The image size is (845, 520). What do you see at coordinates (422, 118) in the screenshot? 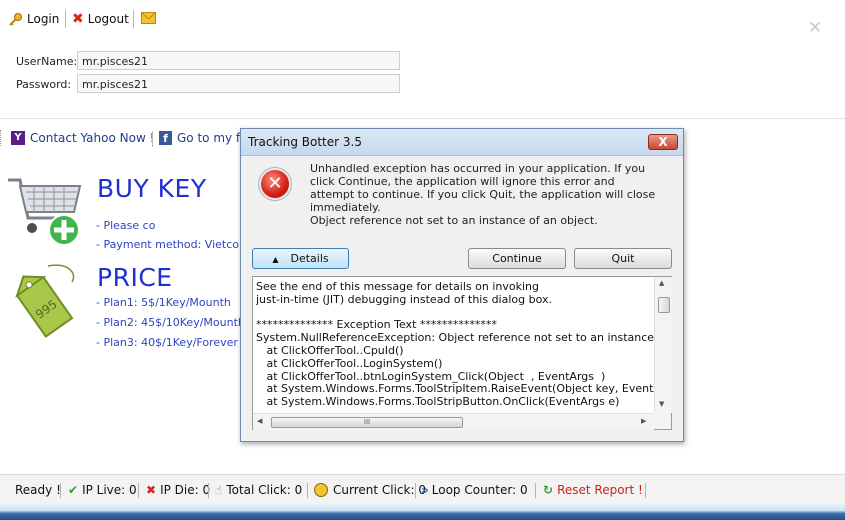
I see `divider` at bounding box center [422, 118].